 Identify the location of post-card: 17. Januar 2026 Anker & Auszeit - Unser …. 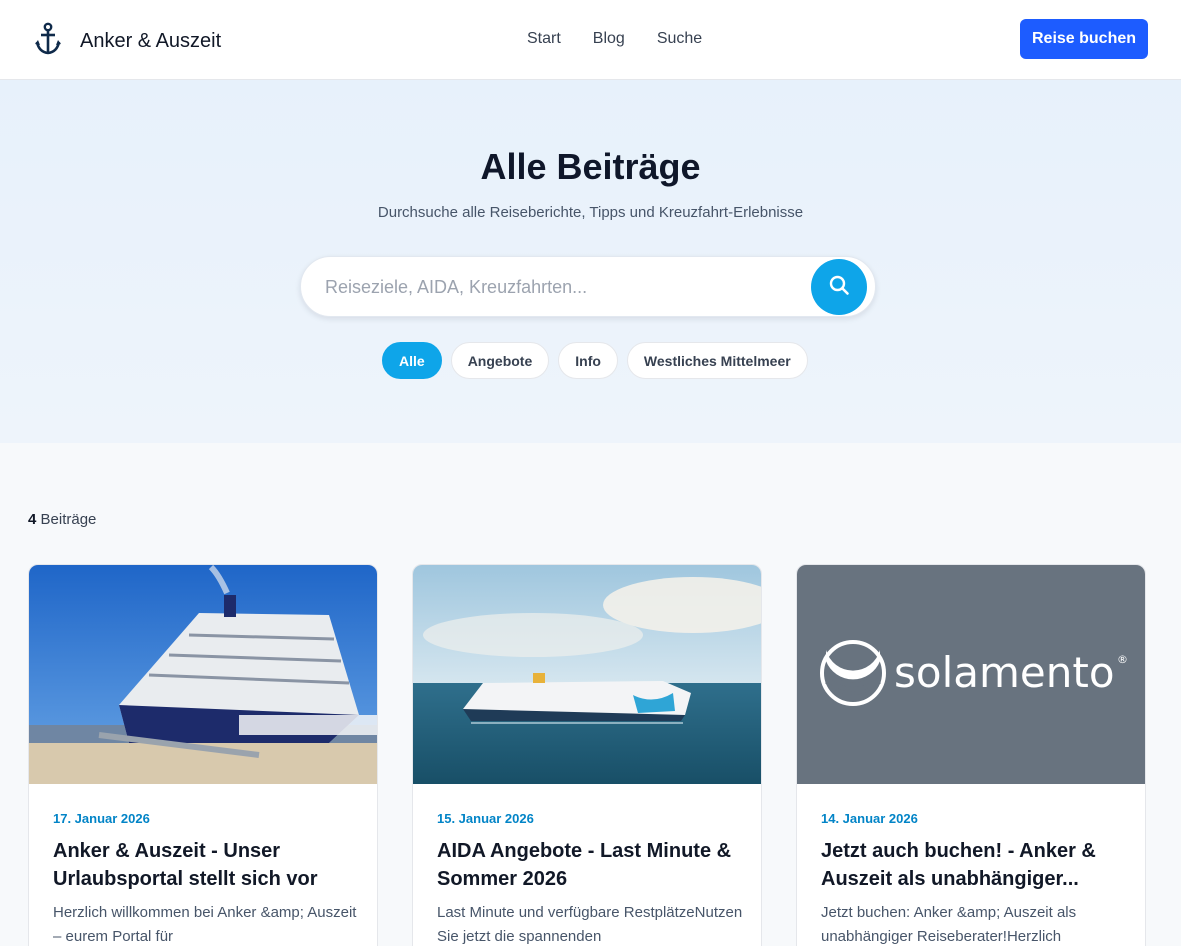
(203, 755).